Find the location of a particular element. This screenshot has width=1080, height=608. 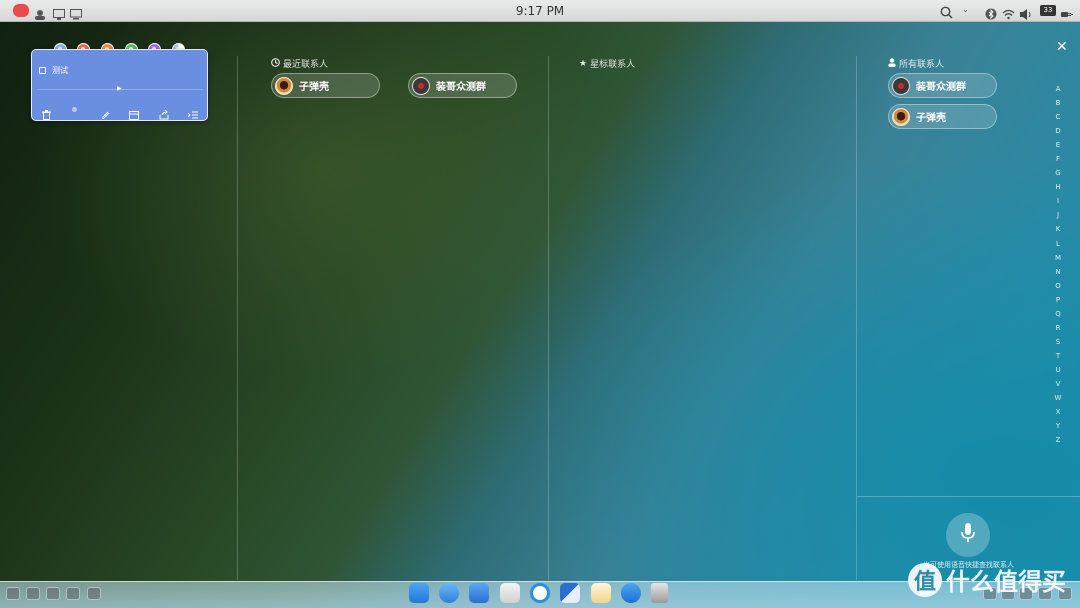

alphabet-letter: A is located at coordinates (1058, 89).